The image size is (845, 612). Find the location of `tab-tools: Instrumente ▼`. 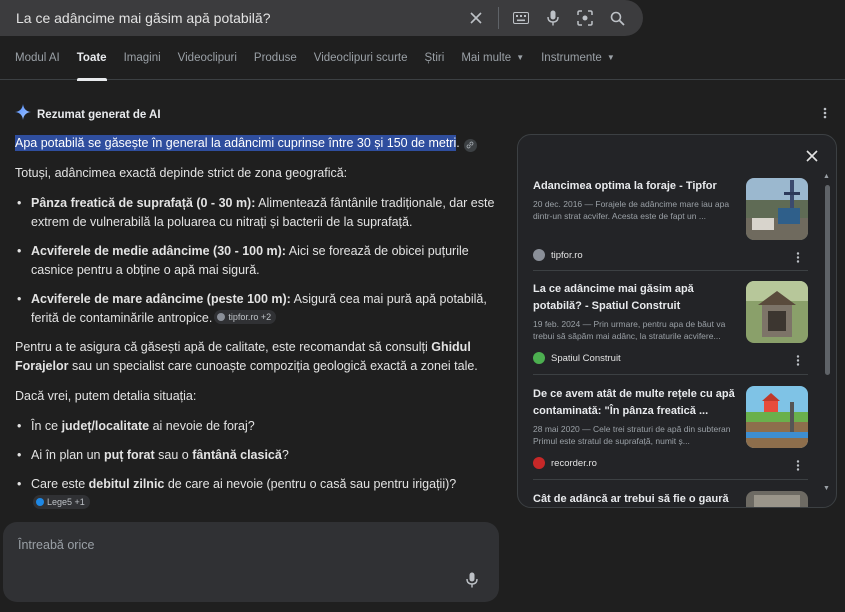

tab-tools: Instrumente ▼ is located at coordinates (578, 66).